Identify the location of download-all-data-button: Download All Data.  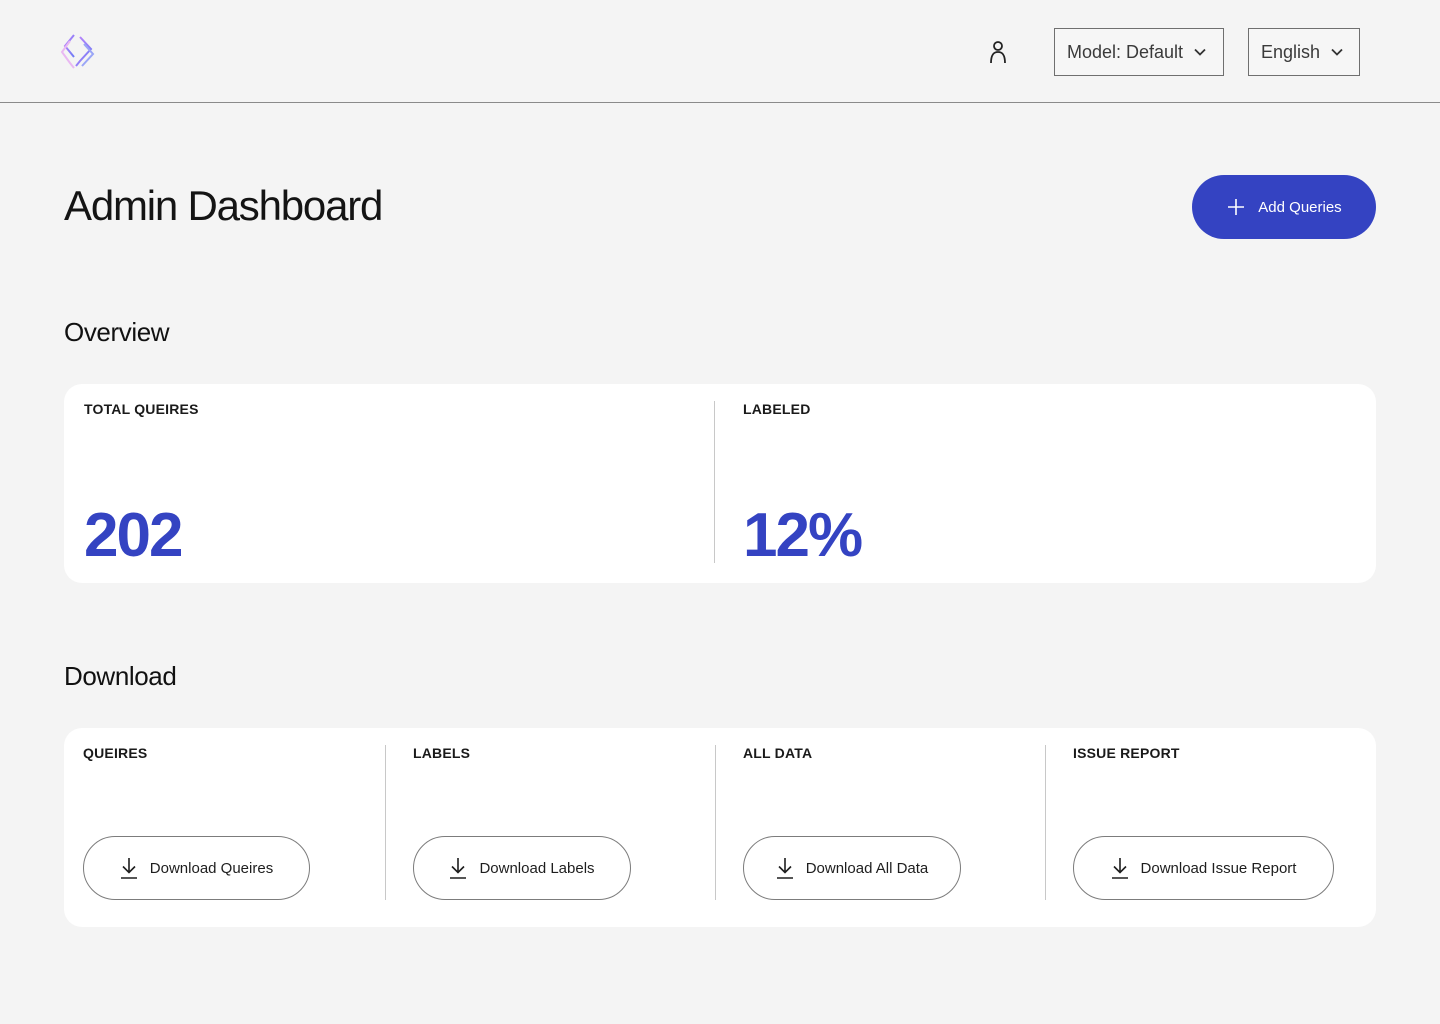
(852, 868).